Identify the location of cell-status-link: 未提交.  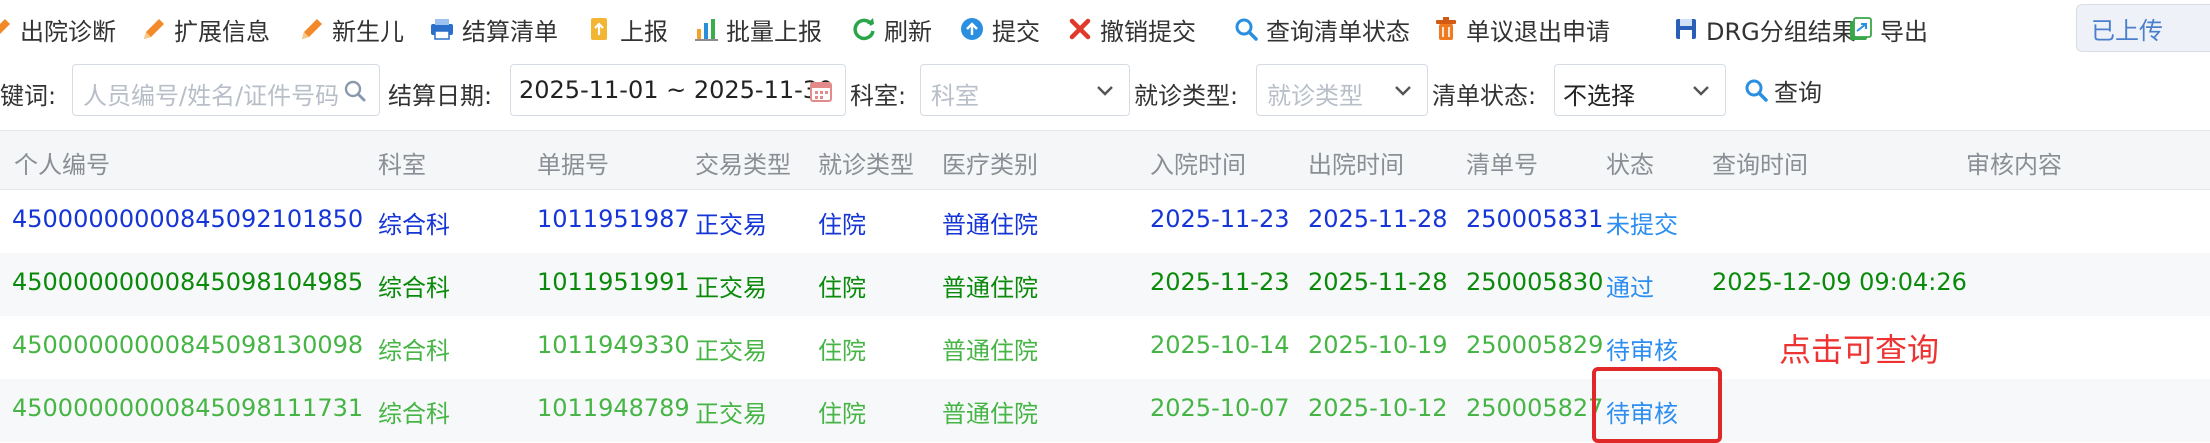
(1642, 222).